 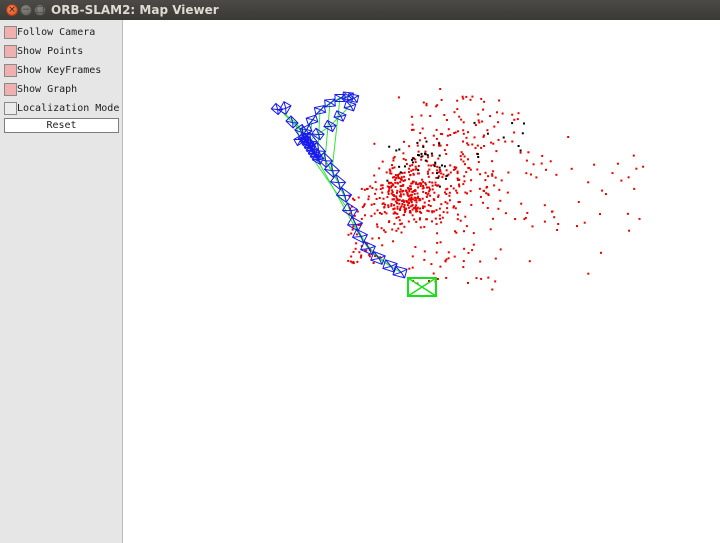 What do you see at coordinates (61, 125) in the screenshot?
I see `reset-button: Reset` at bounding box center [61, 125].